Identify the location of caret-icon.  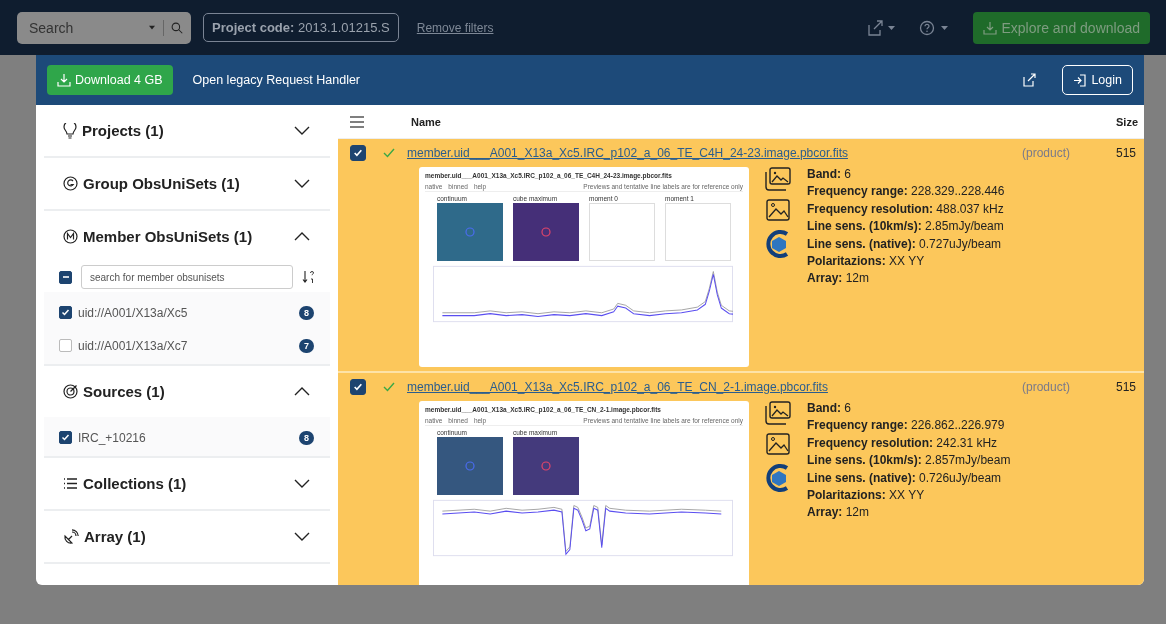
(152, 27).